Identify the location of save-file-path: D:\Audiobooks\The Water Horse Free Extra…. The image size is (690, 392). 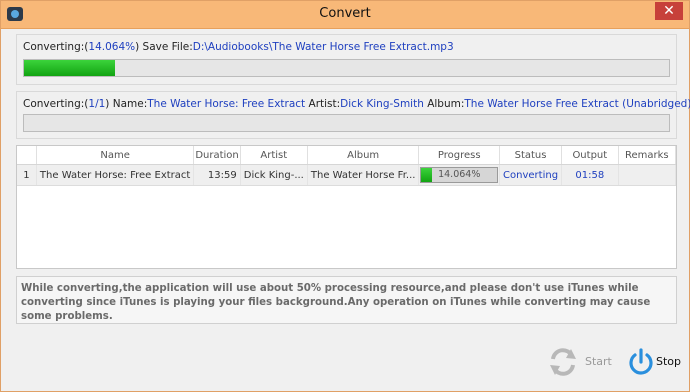
(323, 47).